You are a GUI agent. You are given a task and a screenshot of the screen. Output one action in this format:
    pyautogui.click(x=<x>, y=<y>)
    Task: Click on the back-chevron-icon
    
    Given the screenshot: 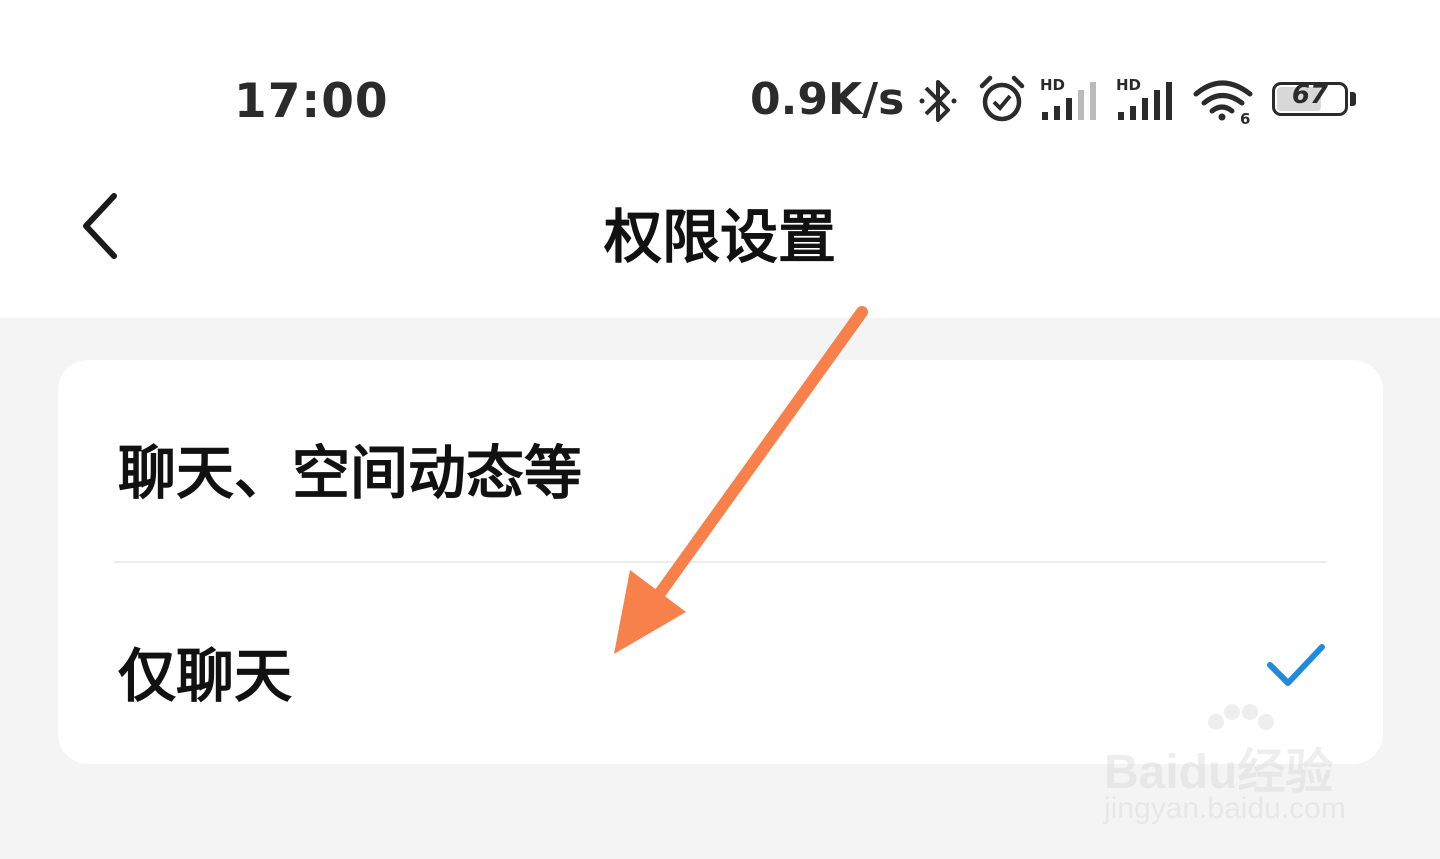 What is the action you would take?
    pyautogui.click(x=102, y=226)
    